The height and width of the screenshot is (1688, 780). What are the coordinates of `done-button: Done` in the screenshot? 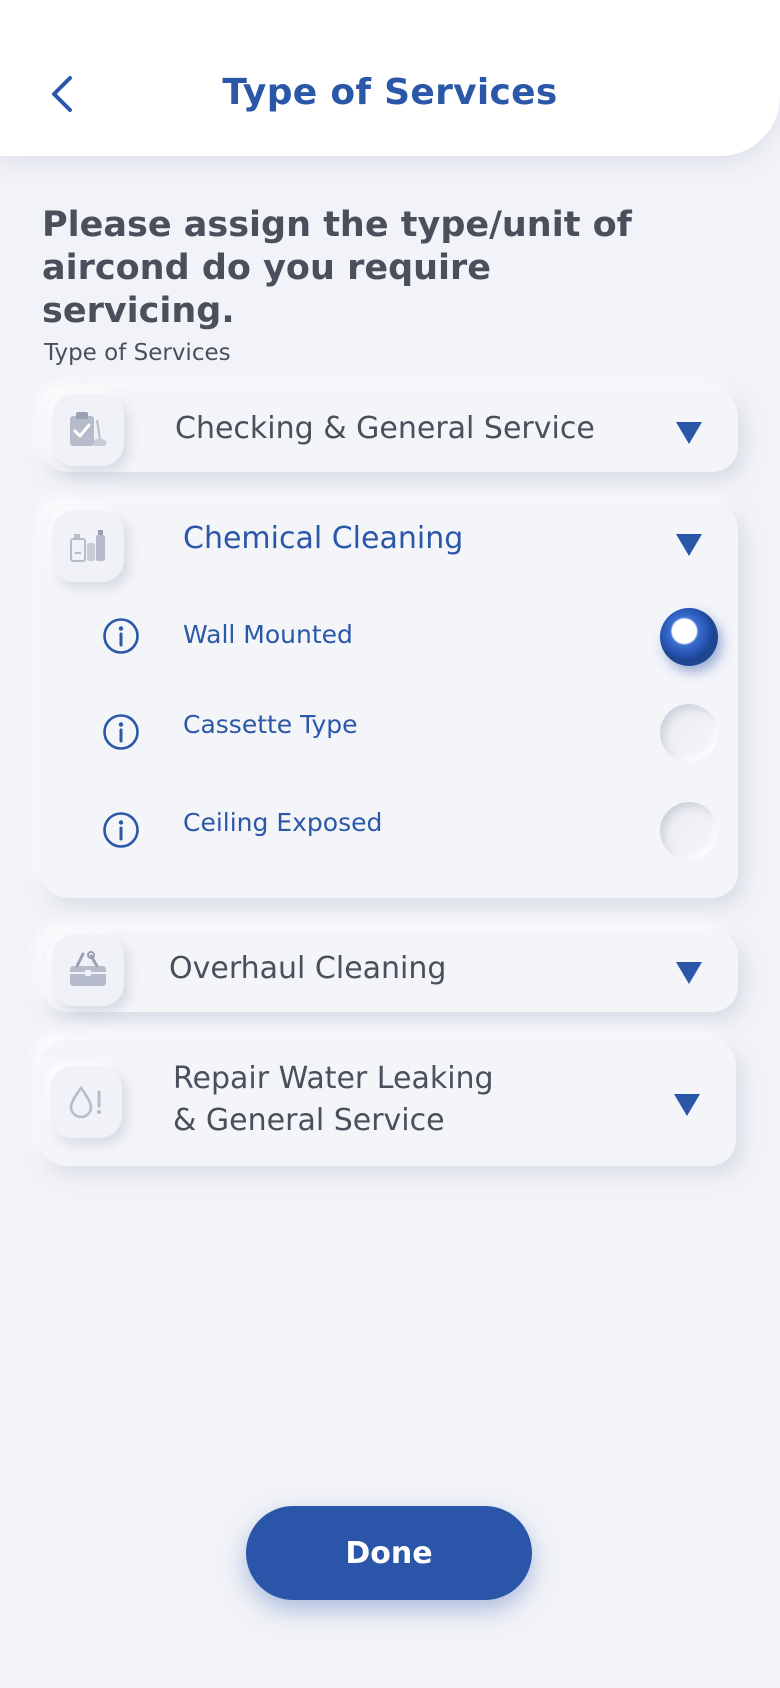 It's located at (389, 1553).